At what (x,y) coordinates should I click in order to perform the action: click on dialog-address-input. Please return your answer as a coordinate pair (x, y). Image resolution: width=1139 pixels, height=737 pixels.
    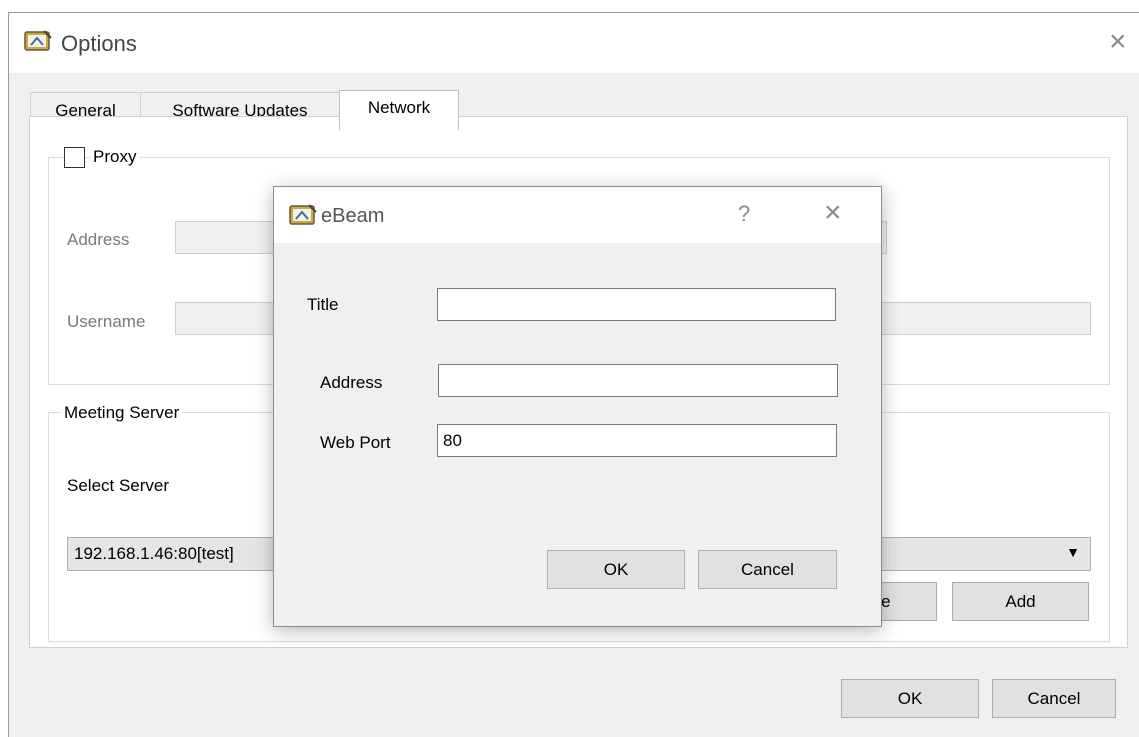
    Looking at the image, I should click on (638, 380).